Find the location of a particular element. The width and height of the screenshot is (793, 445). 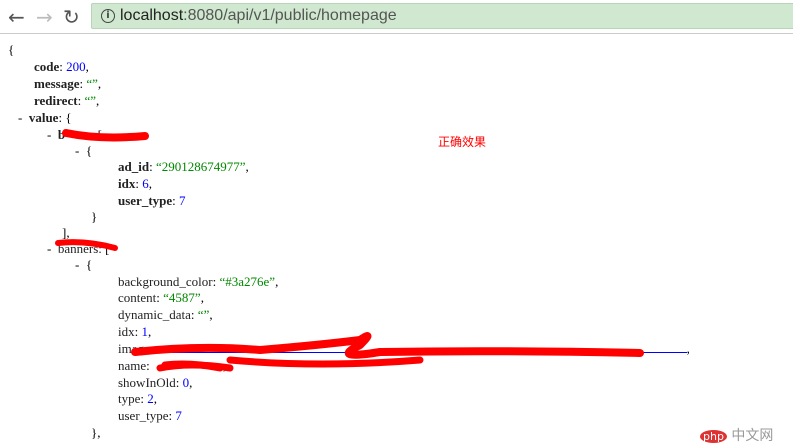

key: content is located at coordinates (137, 297).